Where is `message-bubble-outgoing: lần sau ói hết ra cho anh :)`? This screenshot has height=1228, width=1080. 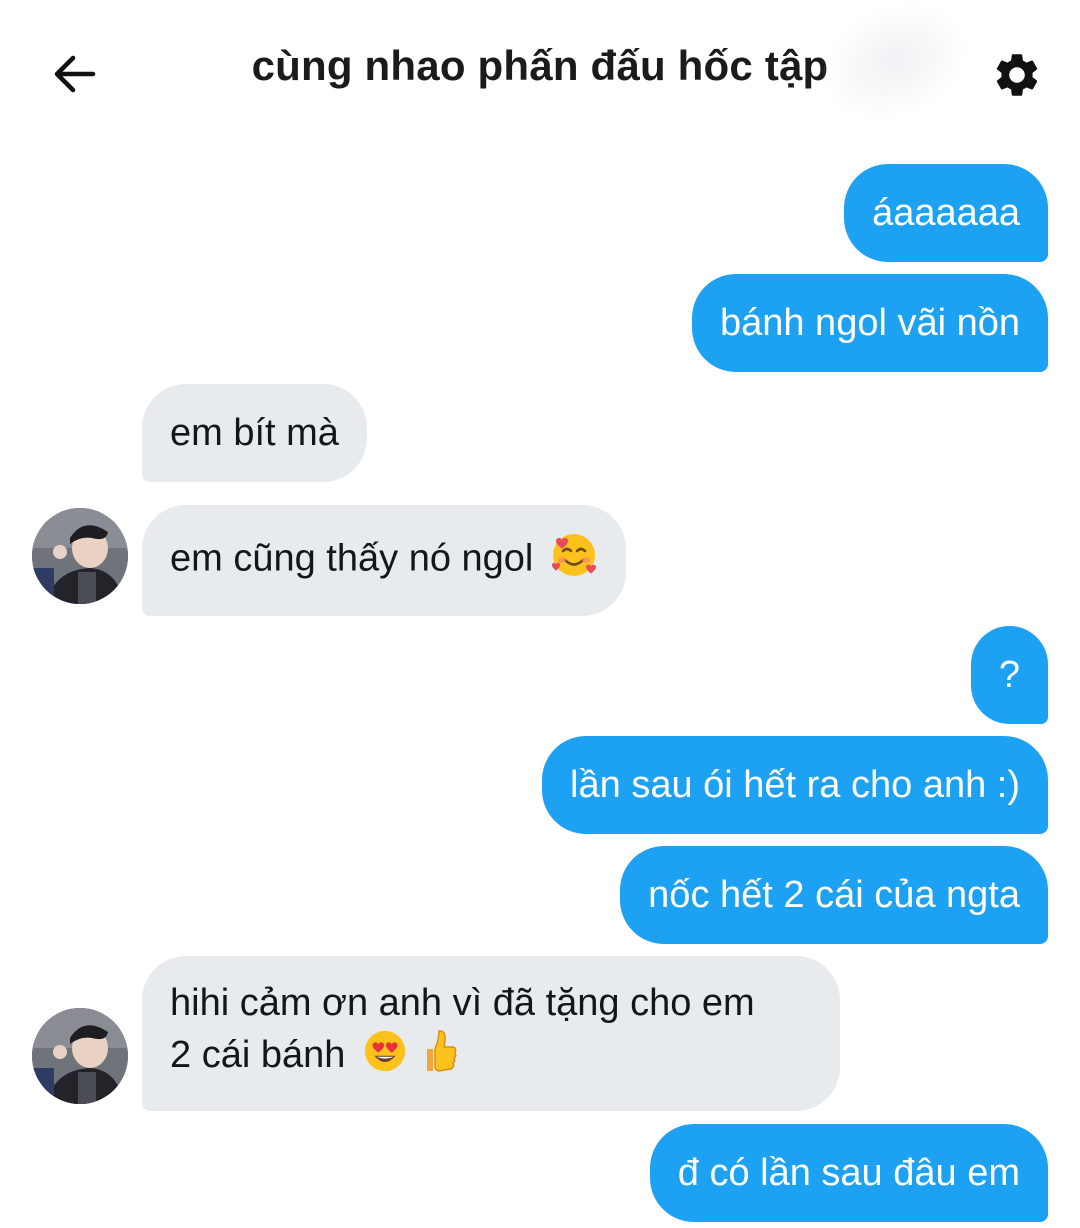
message-bubble-outgoing: lần sau ói hết ra cho anh :) is located at coordinates (795, 785).